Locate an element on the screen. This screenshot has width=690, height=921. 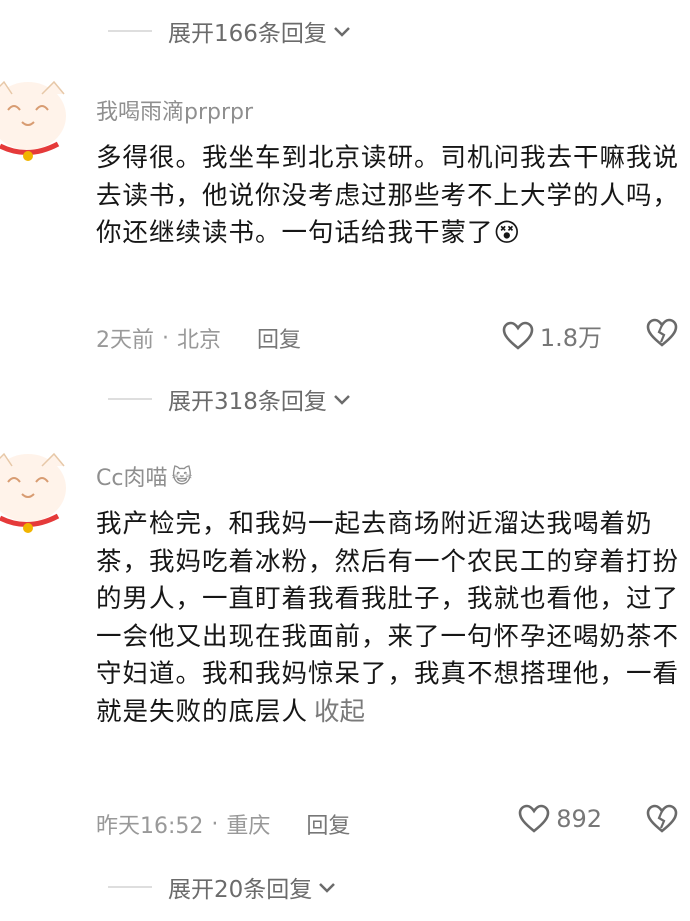
dizzy-face-emoji-icon: 😵 is located at coordinates (507, 233).